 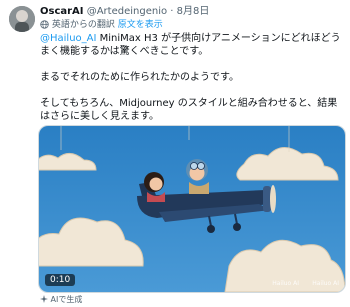 I want to click on paragraph-2: まるでそれのために作られたかのようです。, so click(x=139, y=77).